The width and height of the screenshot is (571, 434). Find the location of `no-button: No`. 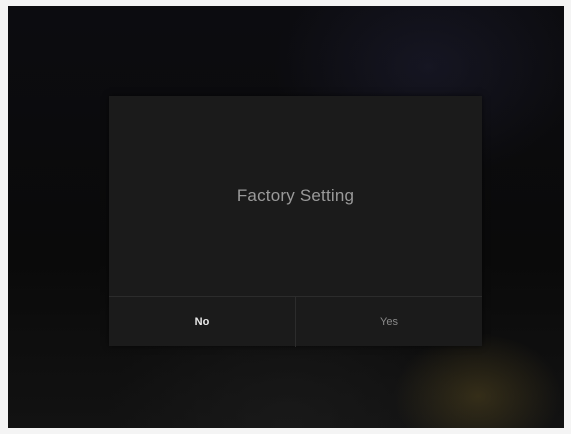

no-button: No is located at coordinates (202, 322).